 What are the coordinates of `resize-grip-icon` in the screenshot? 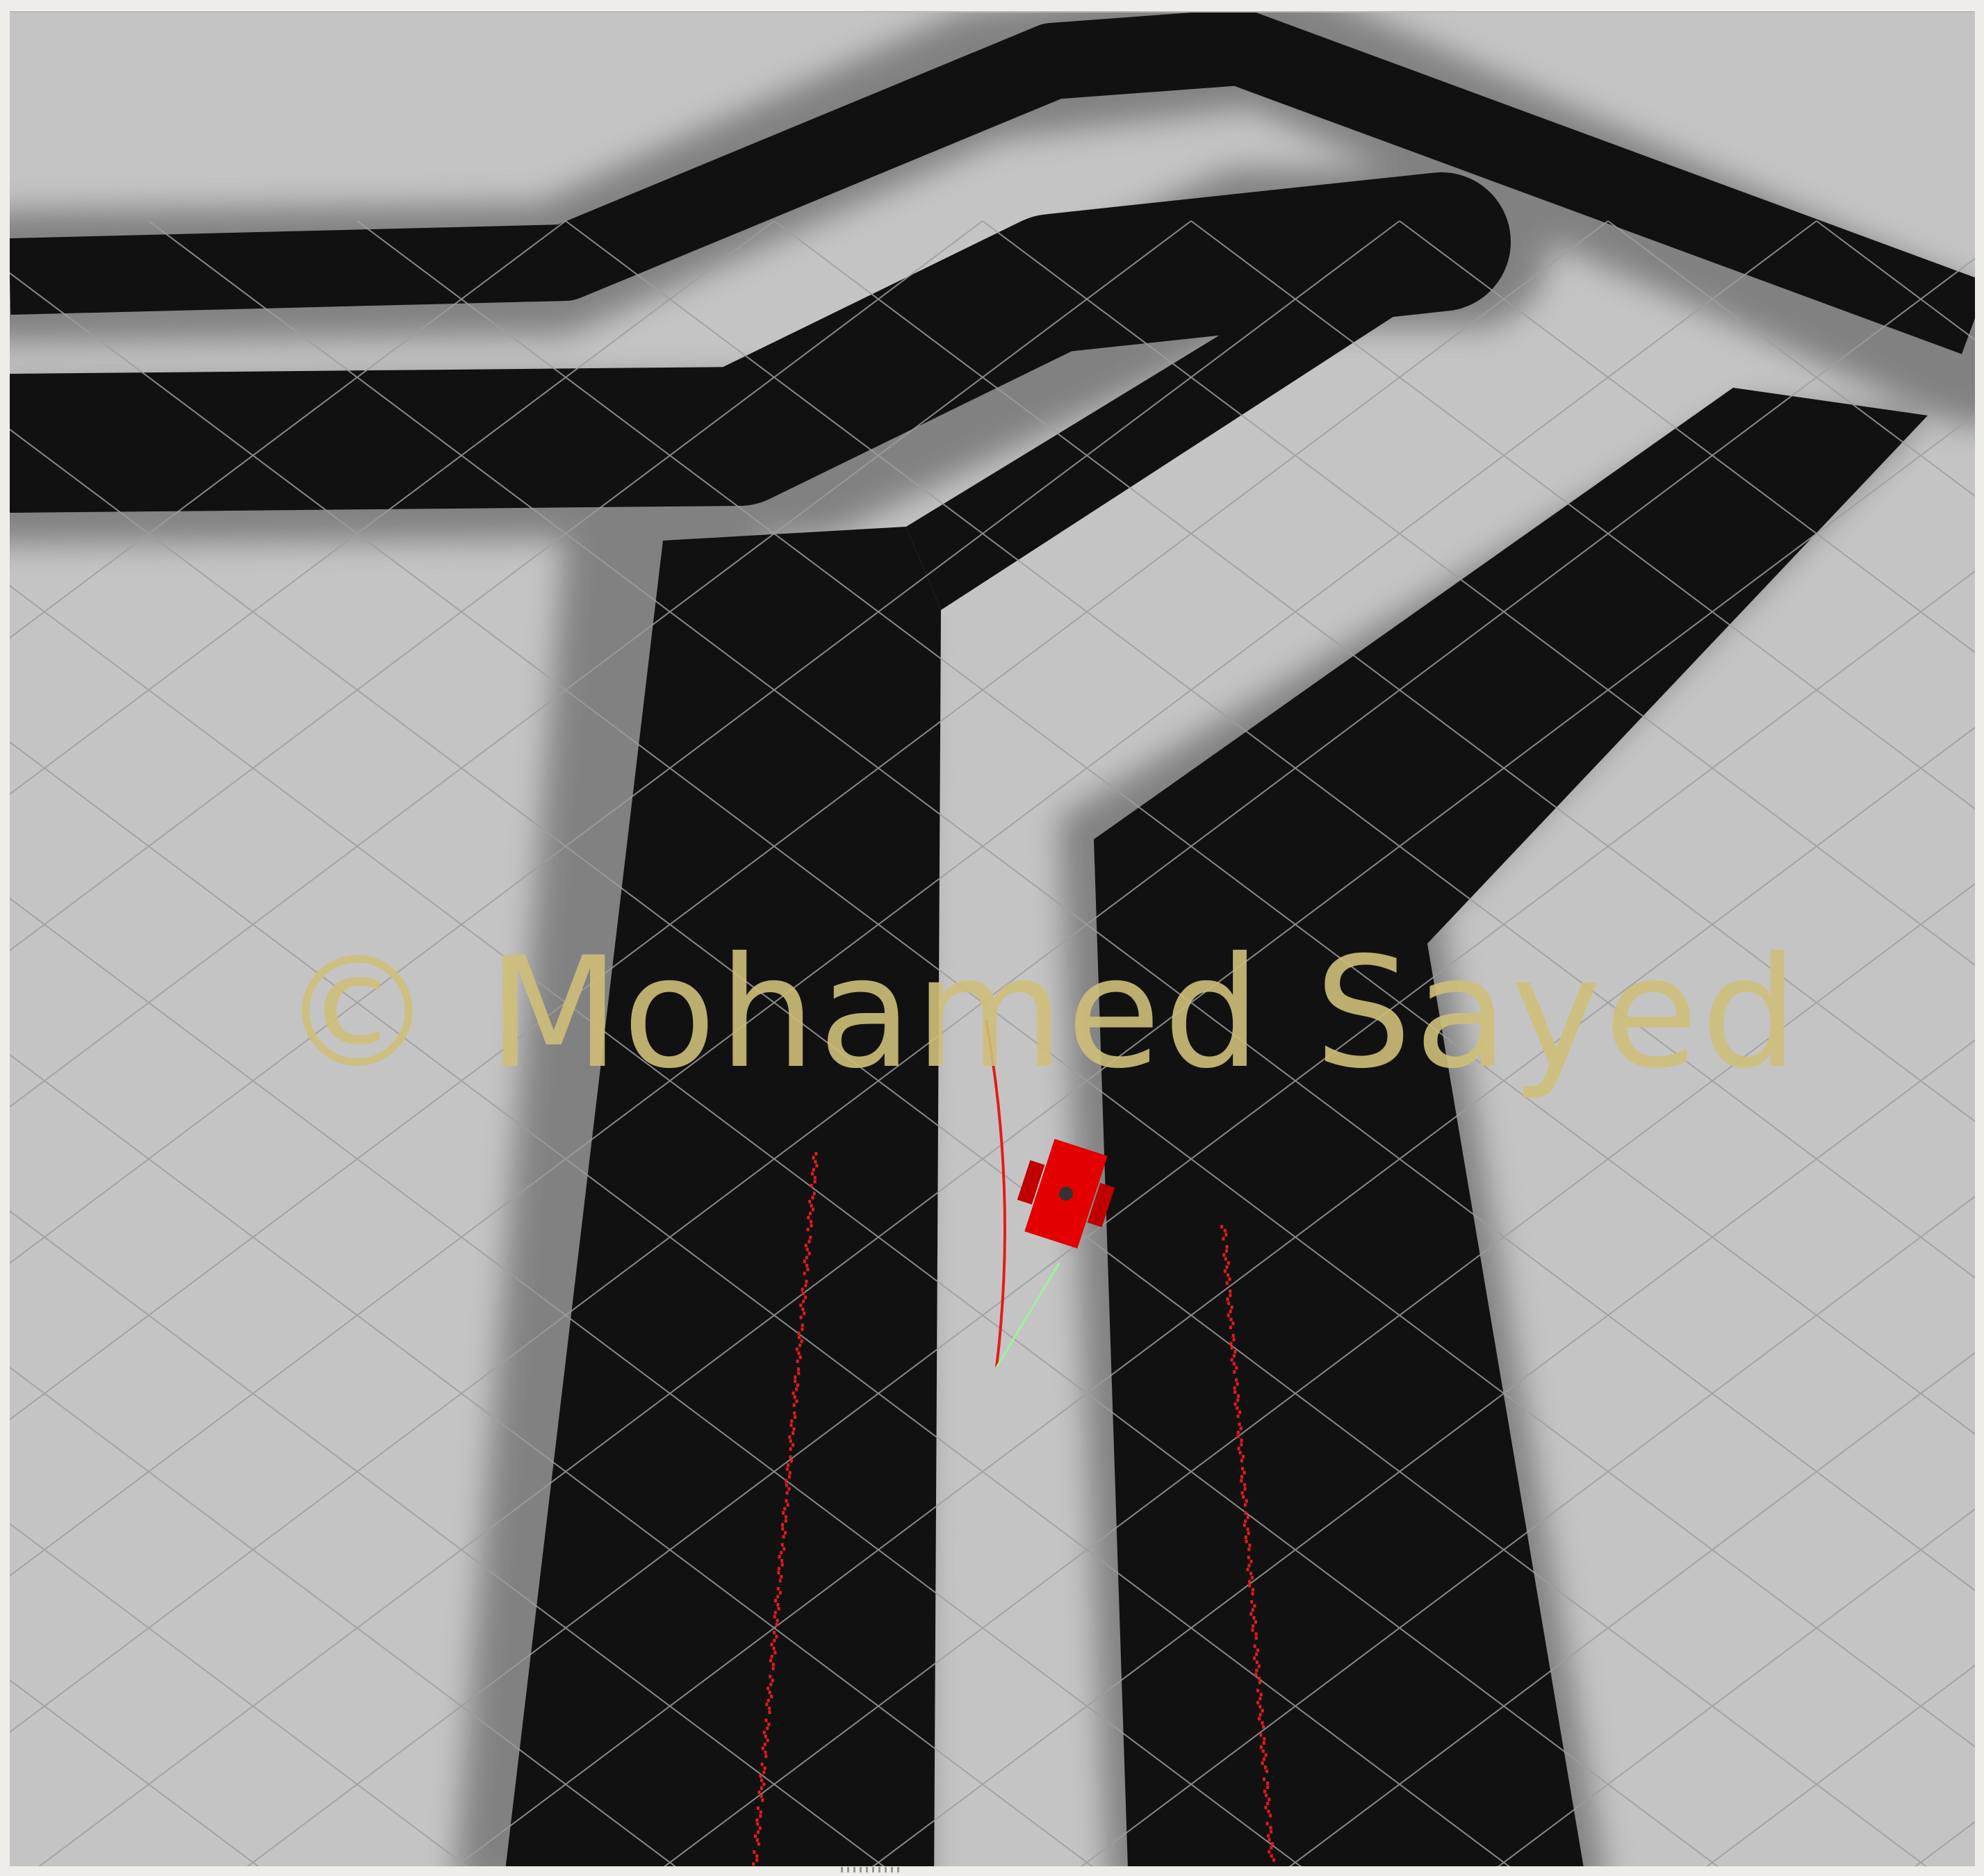 It's located at (872, 1870).